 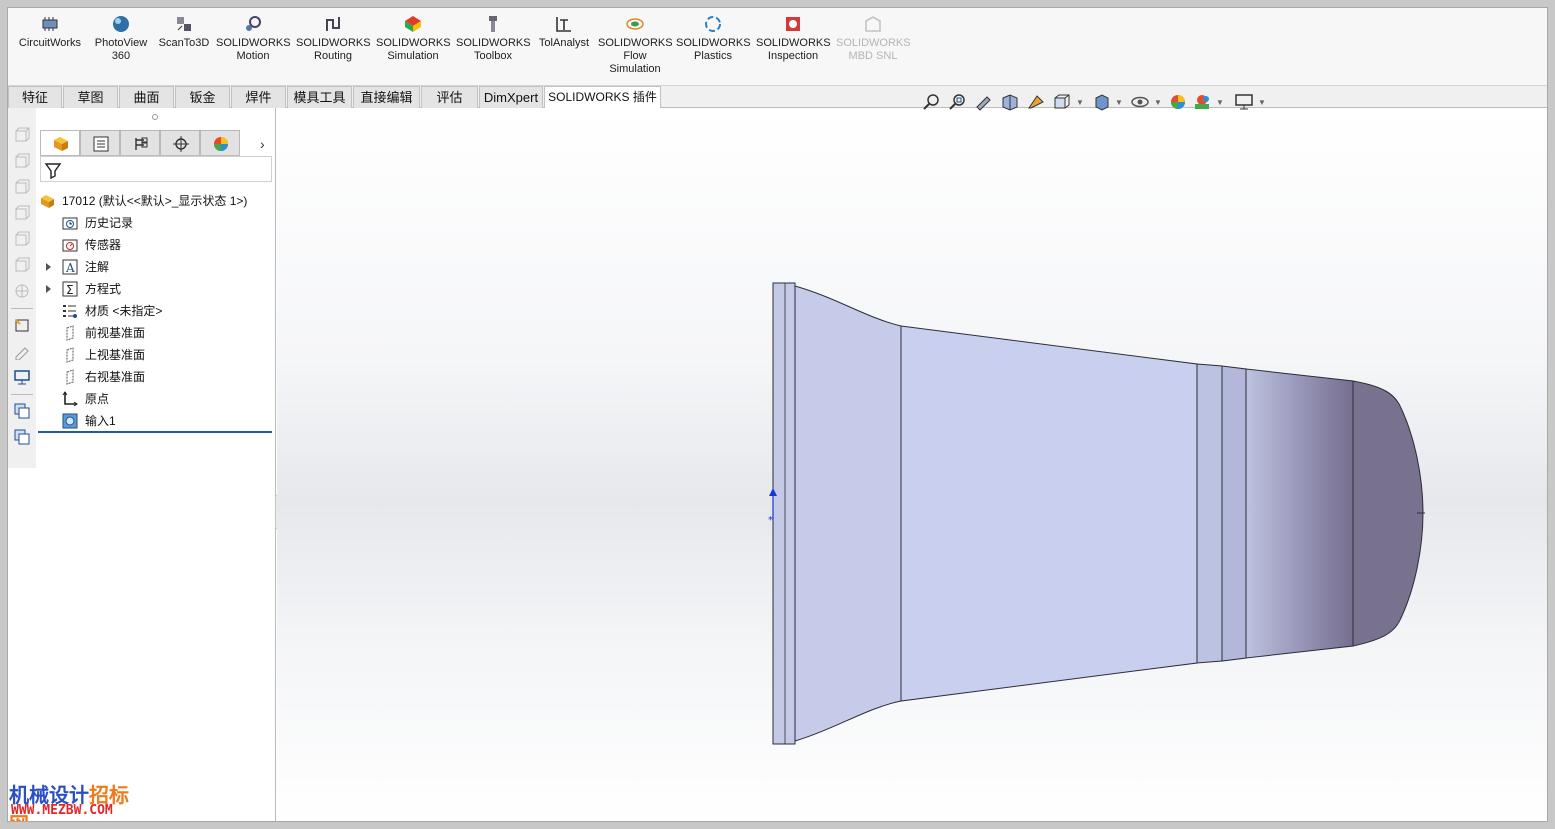 What do you see at coordinates (1178, 102) in the screenshot?
I see `edit-appearance-icon` at bounding box center [1178, 102].